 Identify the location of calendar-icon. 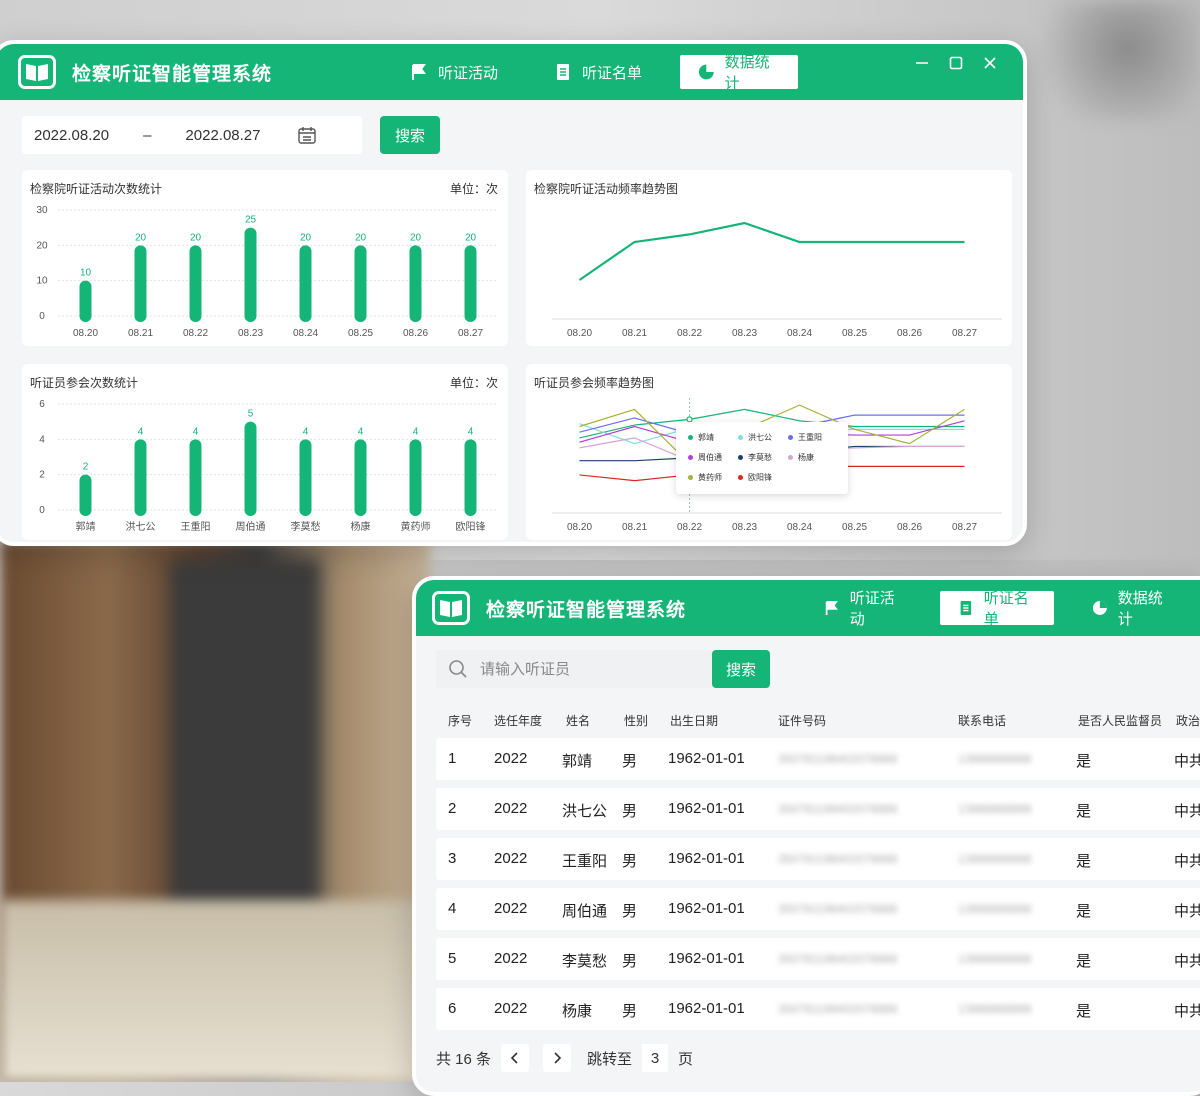
(307, 135).